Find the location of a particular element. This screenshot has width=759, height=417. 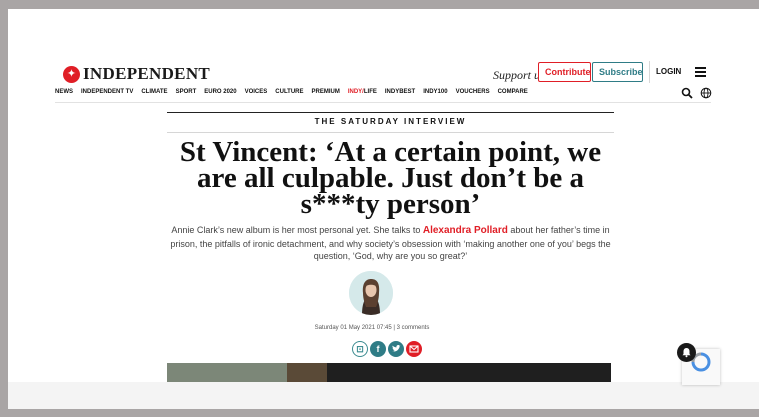

globe-icon is located at coordinates (706, 93).